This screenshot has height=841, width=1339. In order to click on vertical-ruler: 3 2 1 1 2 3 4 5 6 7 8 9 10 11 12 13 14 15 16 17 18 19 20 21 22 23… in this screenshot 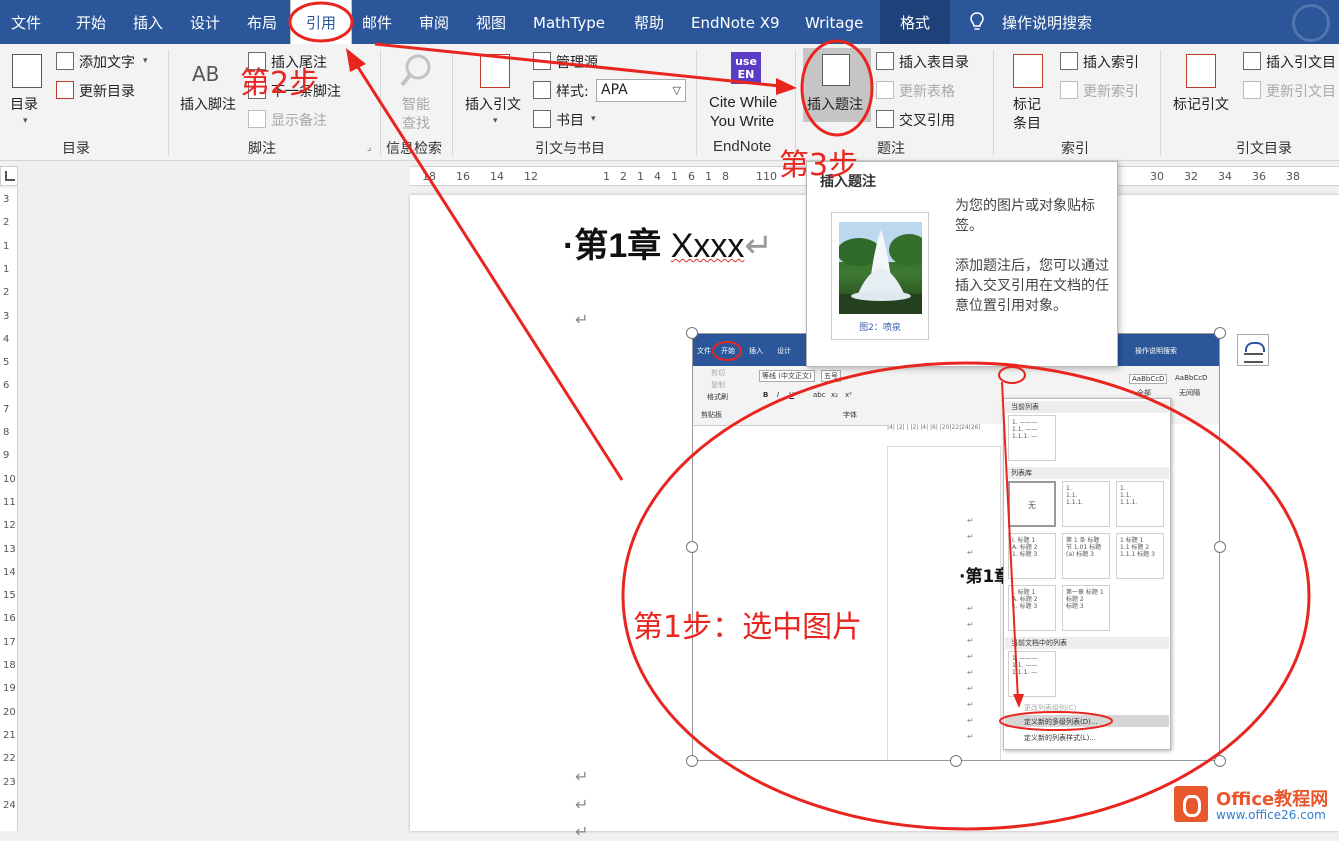, I will do `click(9, 509)`.